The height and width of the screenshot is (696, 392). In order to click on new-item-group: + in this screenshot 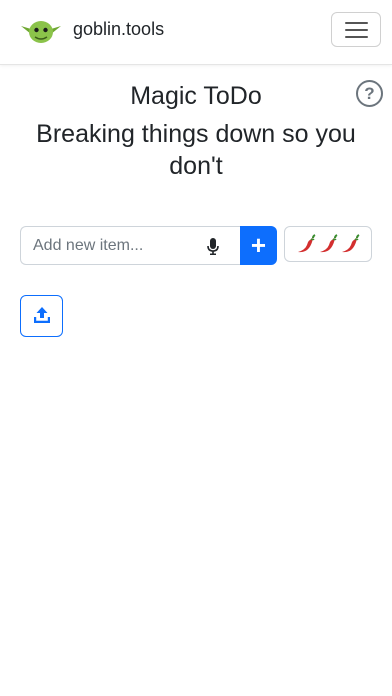, I will do `click(148, 245)`.